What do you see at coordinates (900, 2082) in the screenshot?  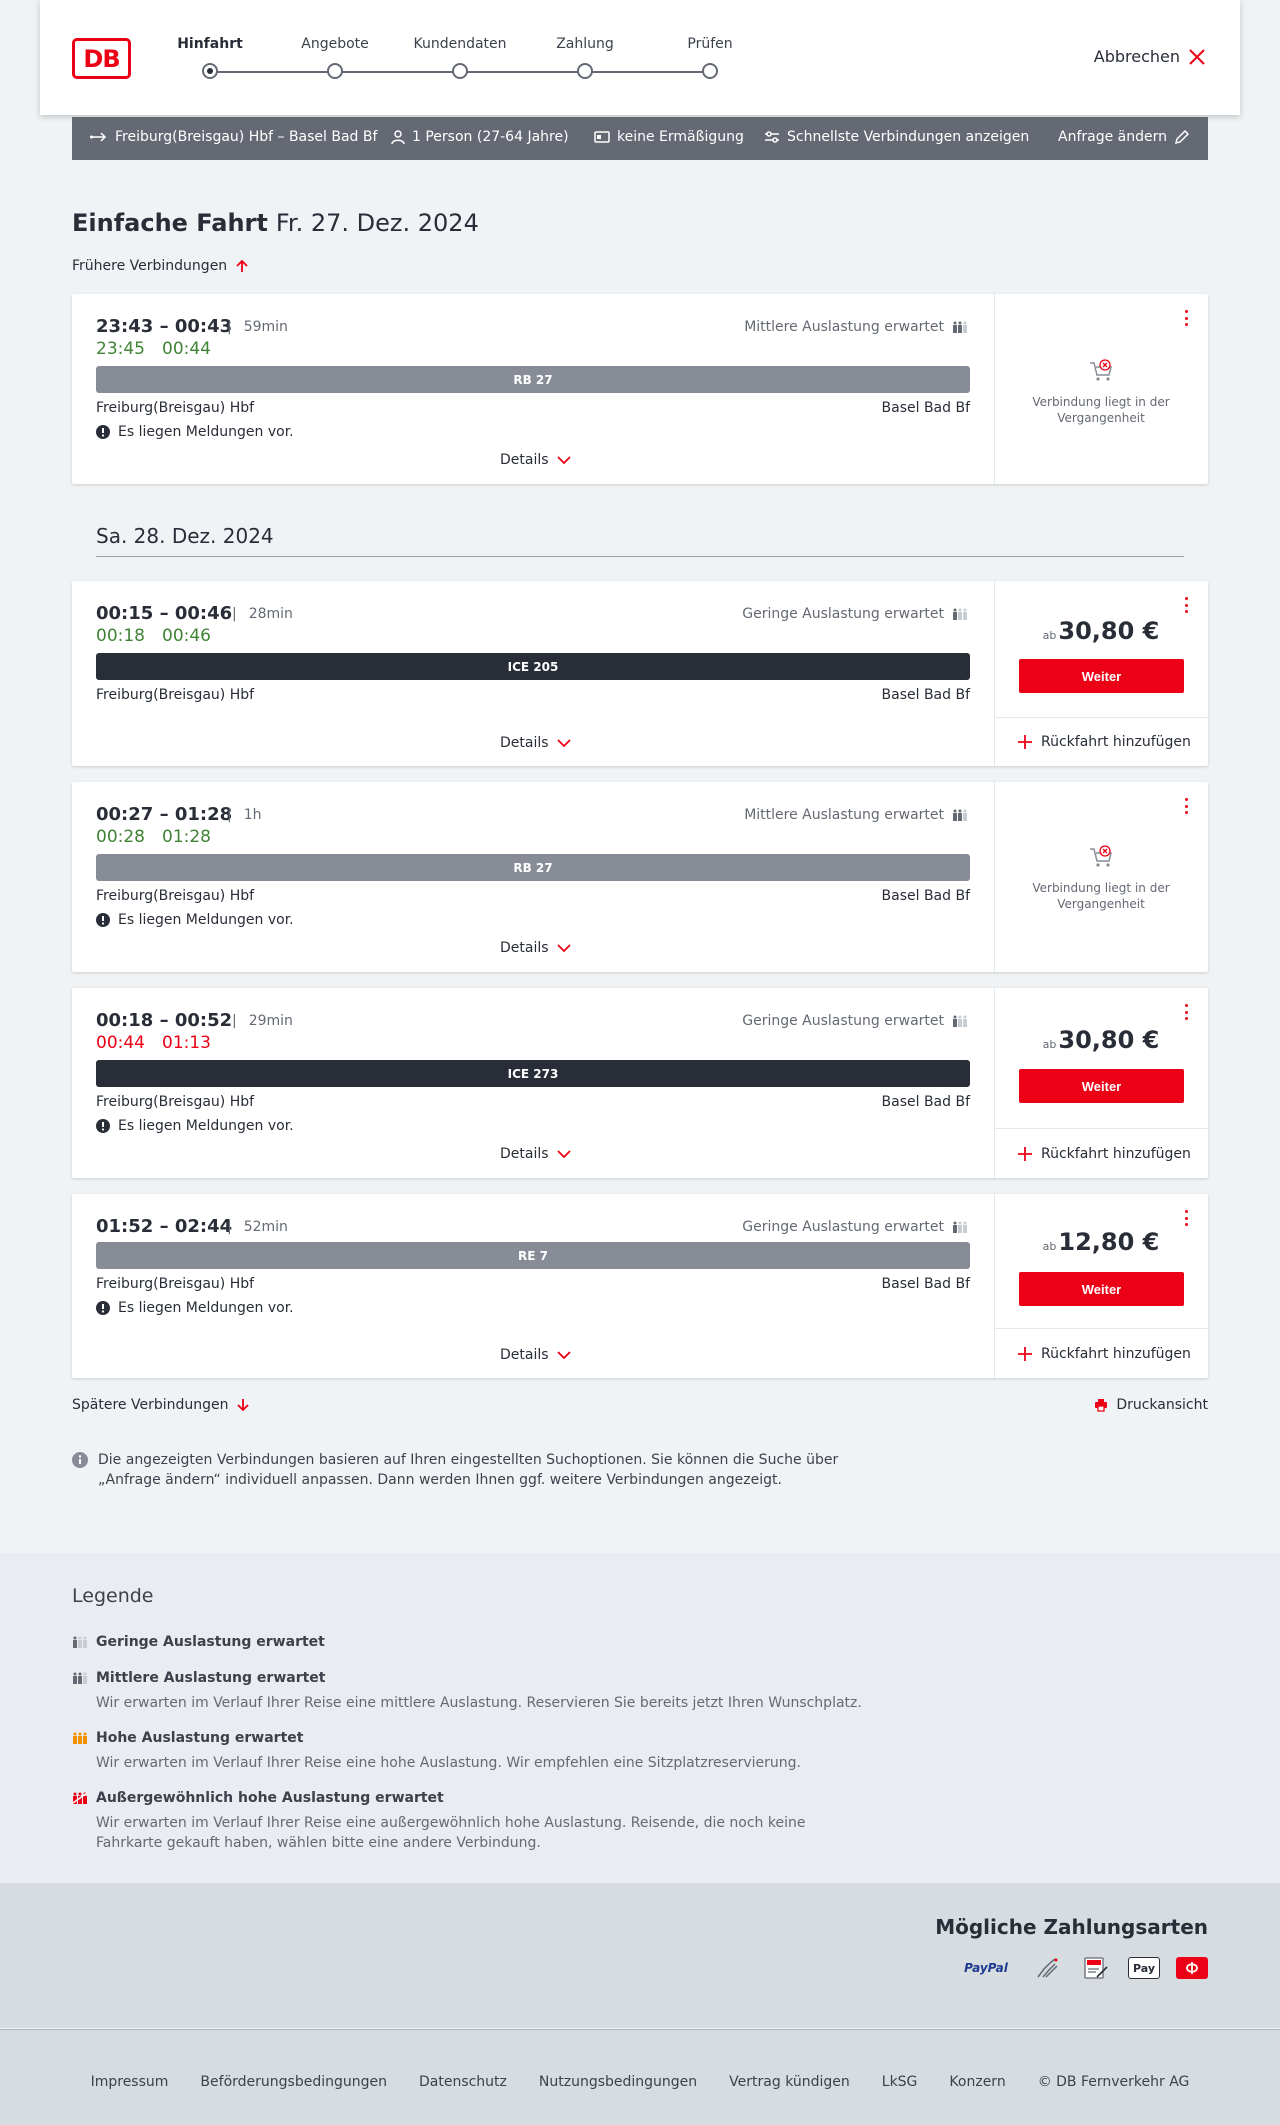 I see `footer-link-lksg: LkSG` at bounding box center [900, 2082].